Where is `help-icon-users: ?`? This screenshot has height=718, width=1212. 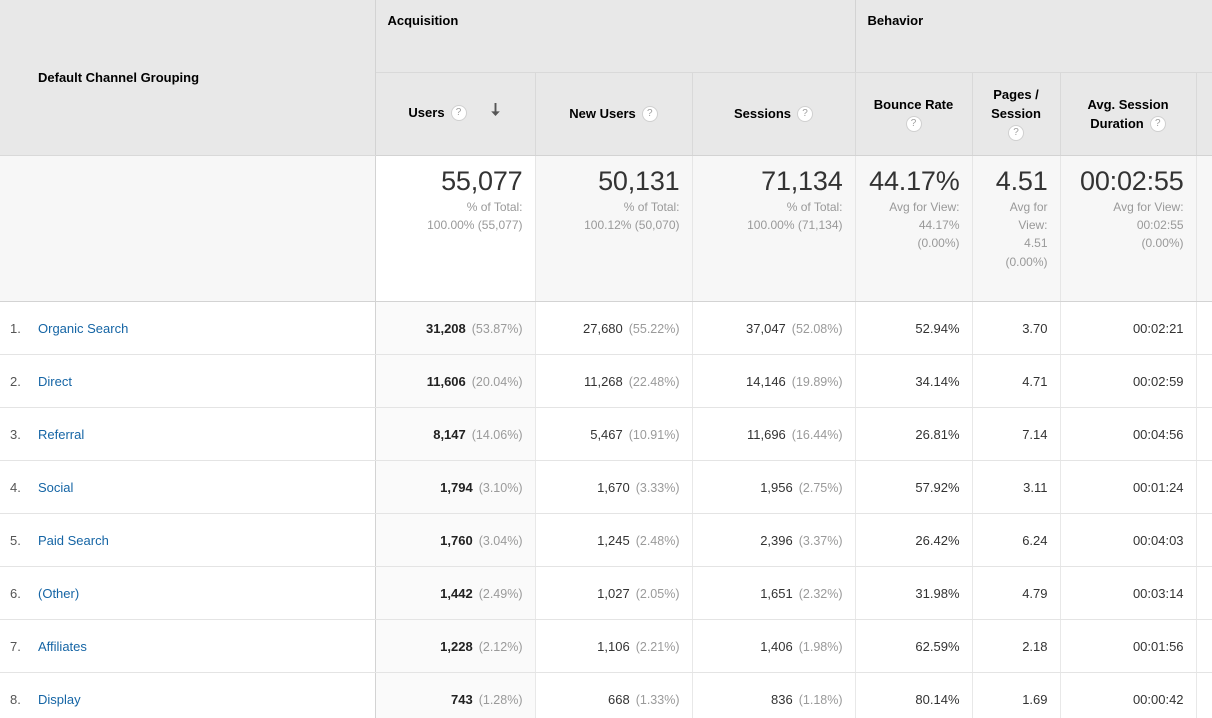
help-icon-users: ? is located at coordinates (458, 113).